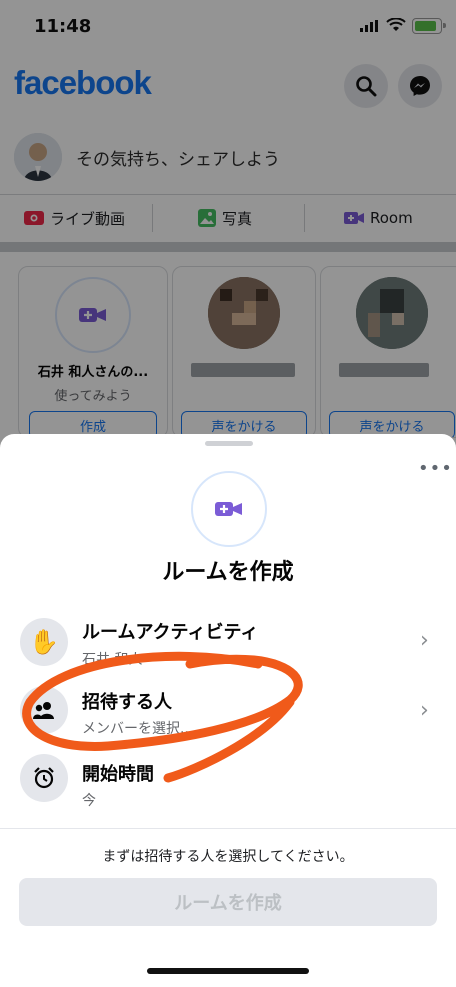 The image size is (456, 987). I want to click on sheet-drag-handle, so click(229, 443).